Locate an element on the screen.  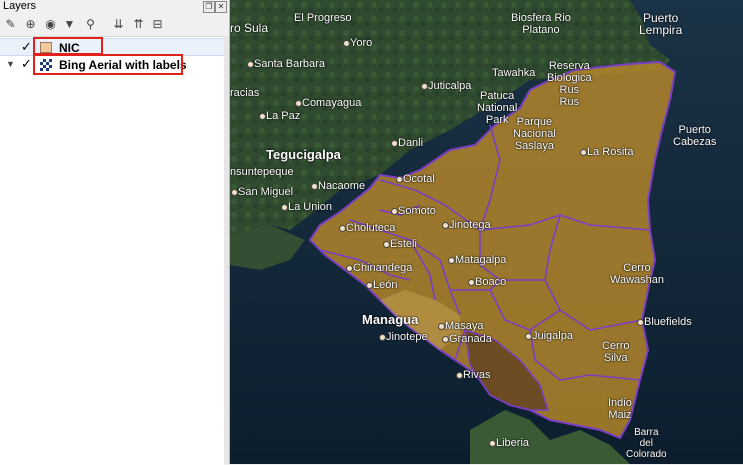
map-place-label: Bluefields is located at coordinates (664, 322).